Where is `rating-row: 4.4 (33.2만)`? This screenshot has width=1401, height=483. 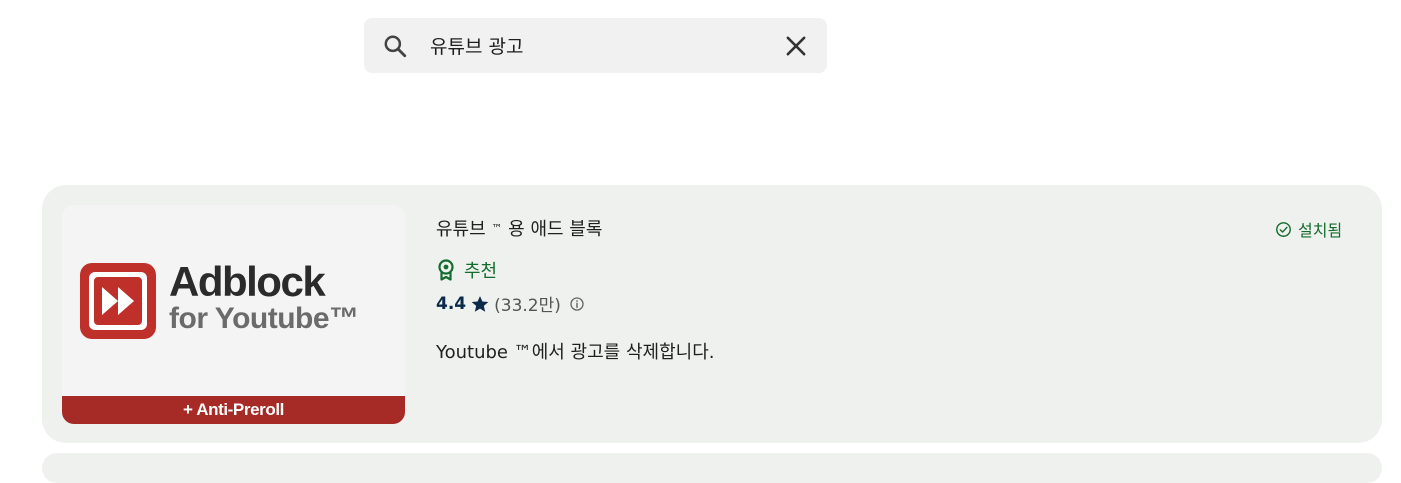
rating-row: 4.4 (33.2만) is located at coordinates (510, 303).